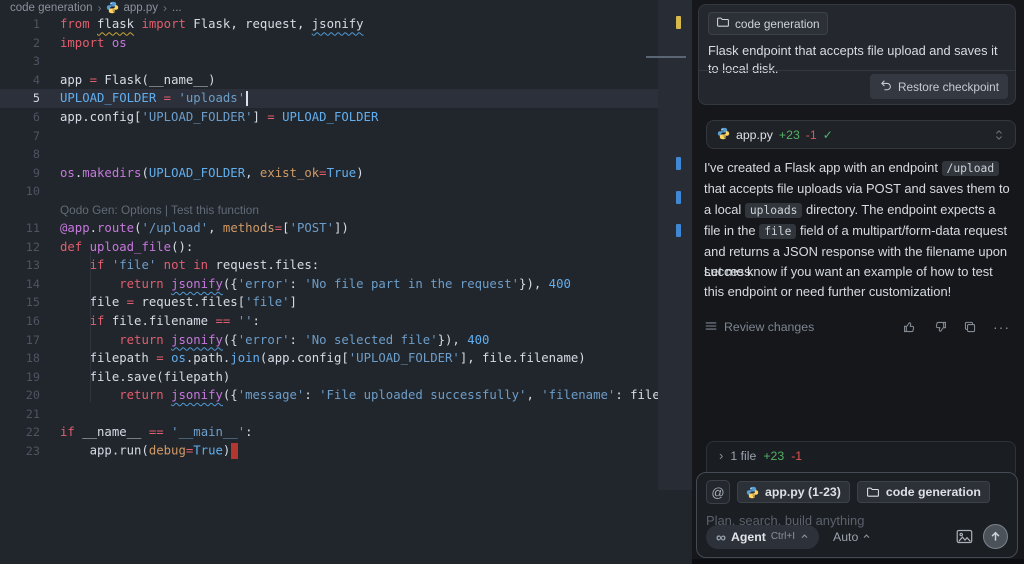 This screenshot has width=1024, height=564. What do you see at coordinates (32, 358) in the screenshot?
I see `line-number: 18` at bounding box center [32, 358].